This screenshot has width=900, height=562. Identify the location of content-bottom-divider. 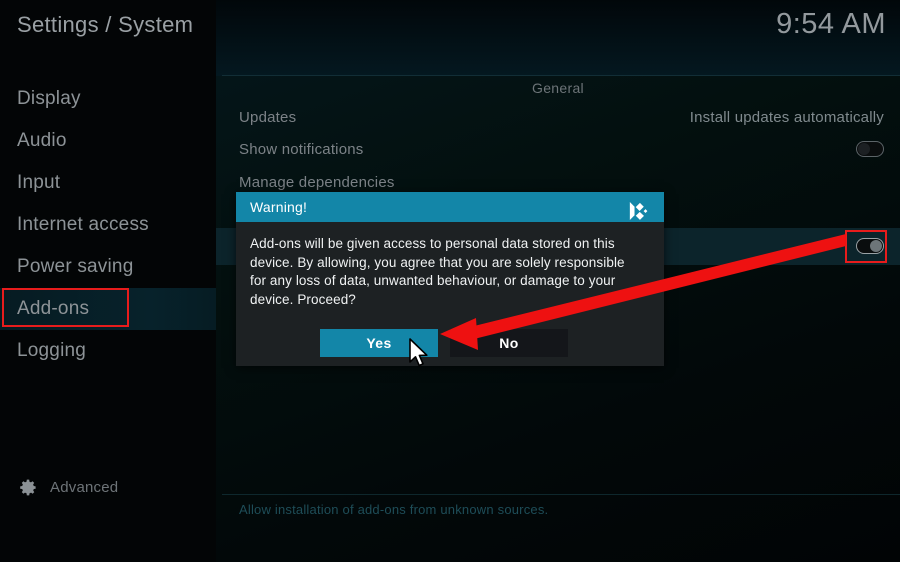
(561, 494).